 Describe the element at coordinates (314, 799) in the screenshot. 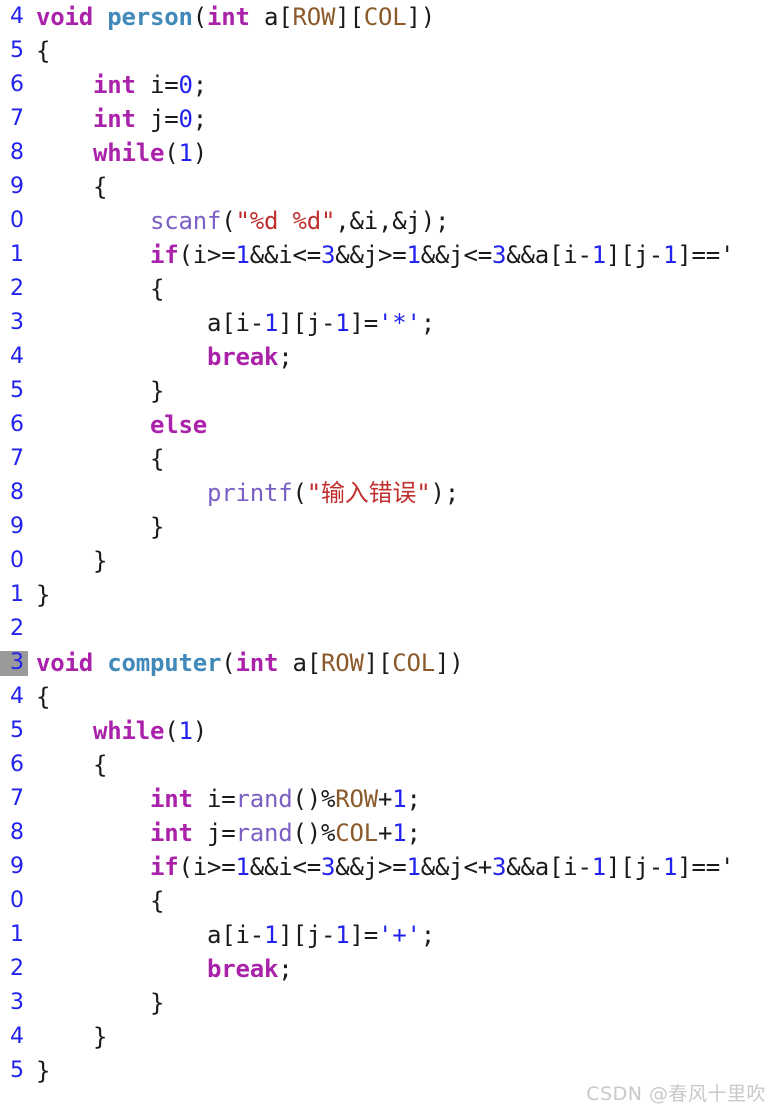

I see `token-plain: ()%` at that location.